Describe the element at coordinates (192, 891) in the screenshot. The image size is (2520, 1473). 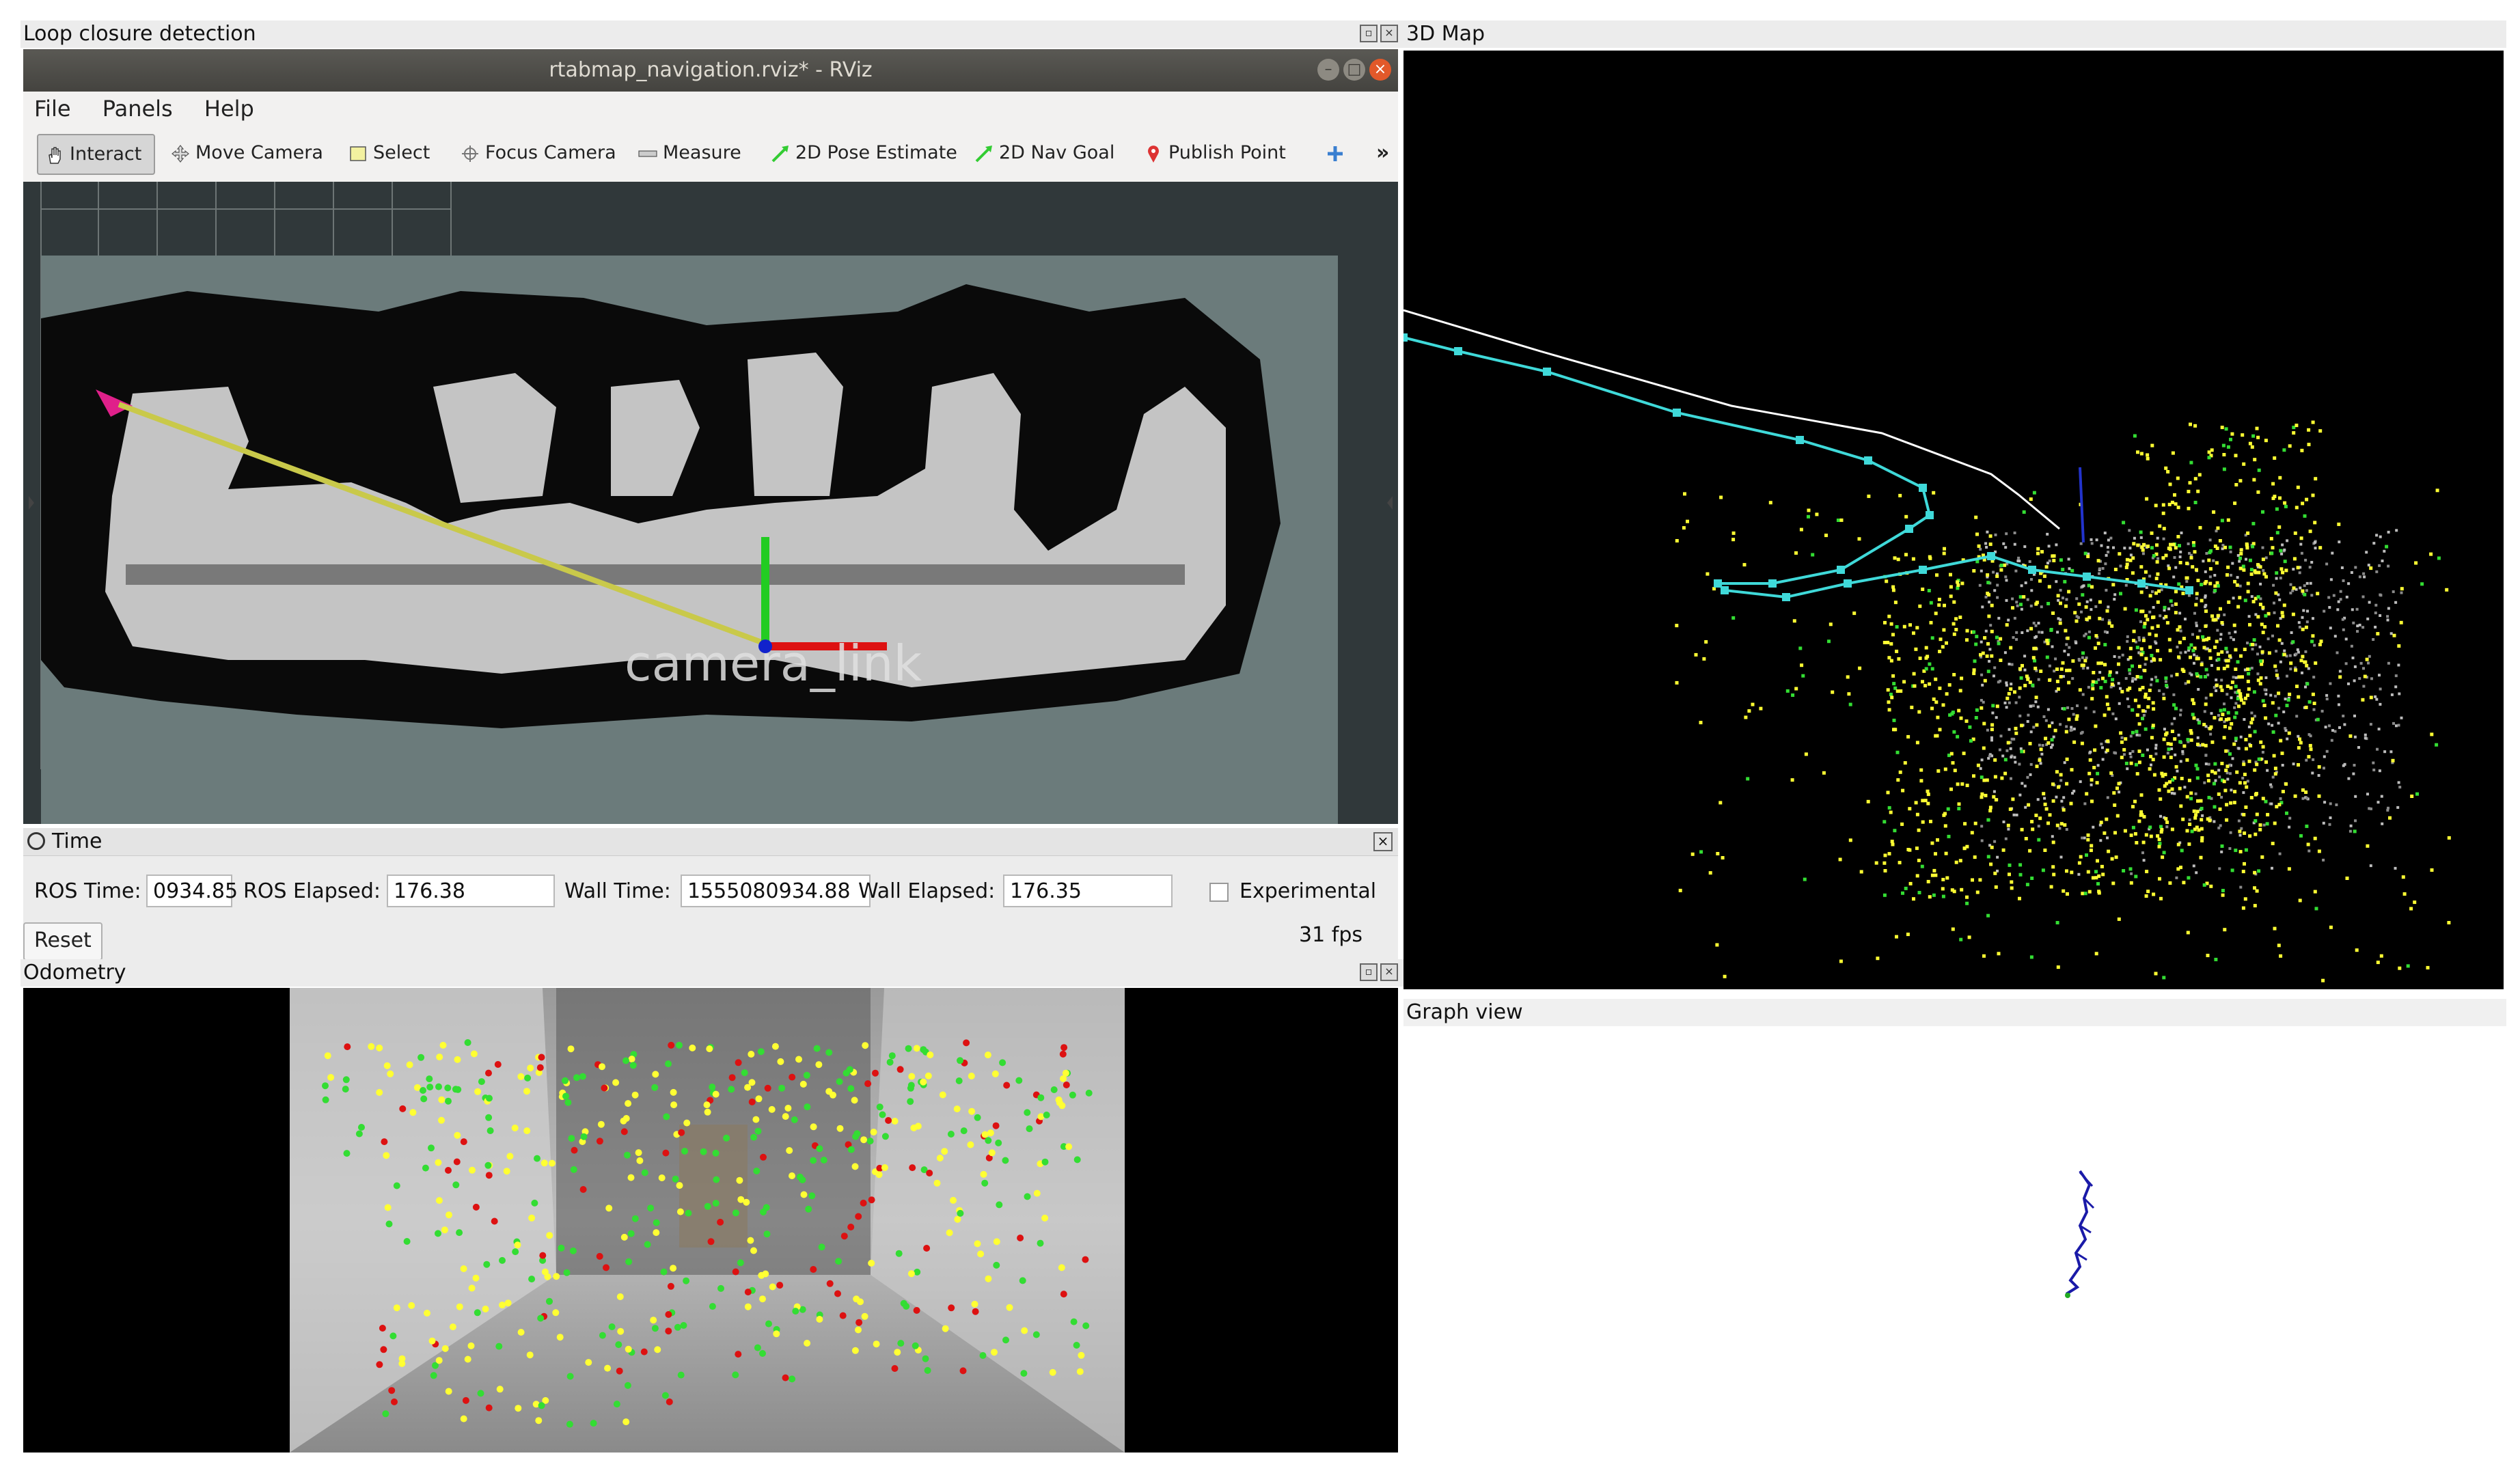
I see `ros-time-field: 0934.85` at that location.